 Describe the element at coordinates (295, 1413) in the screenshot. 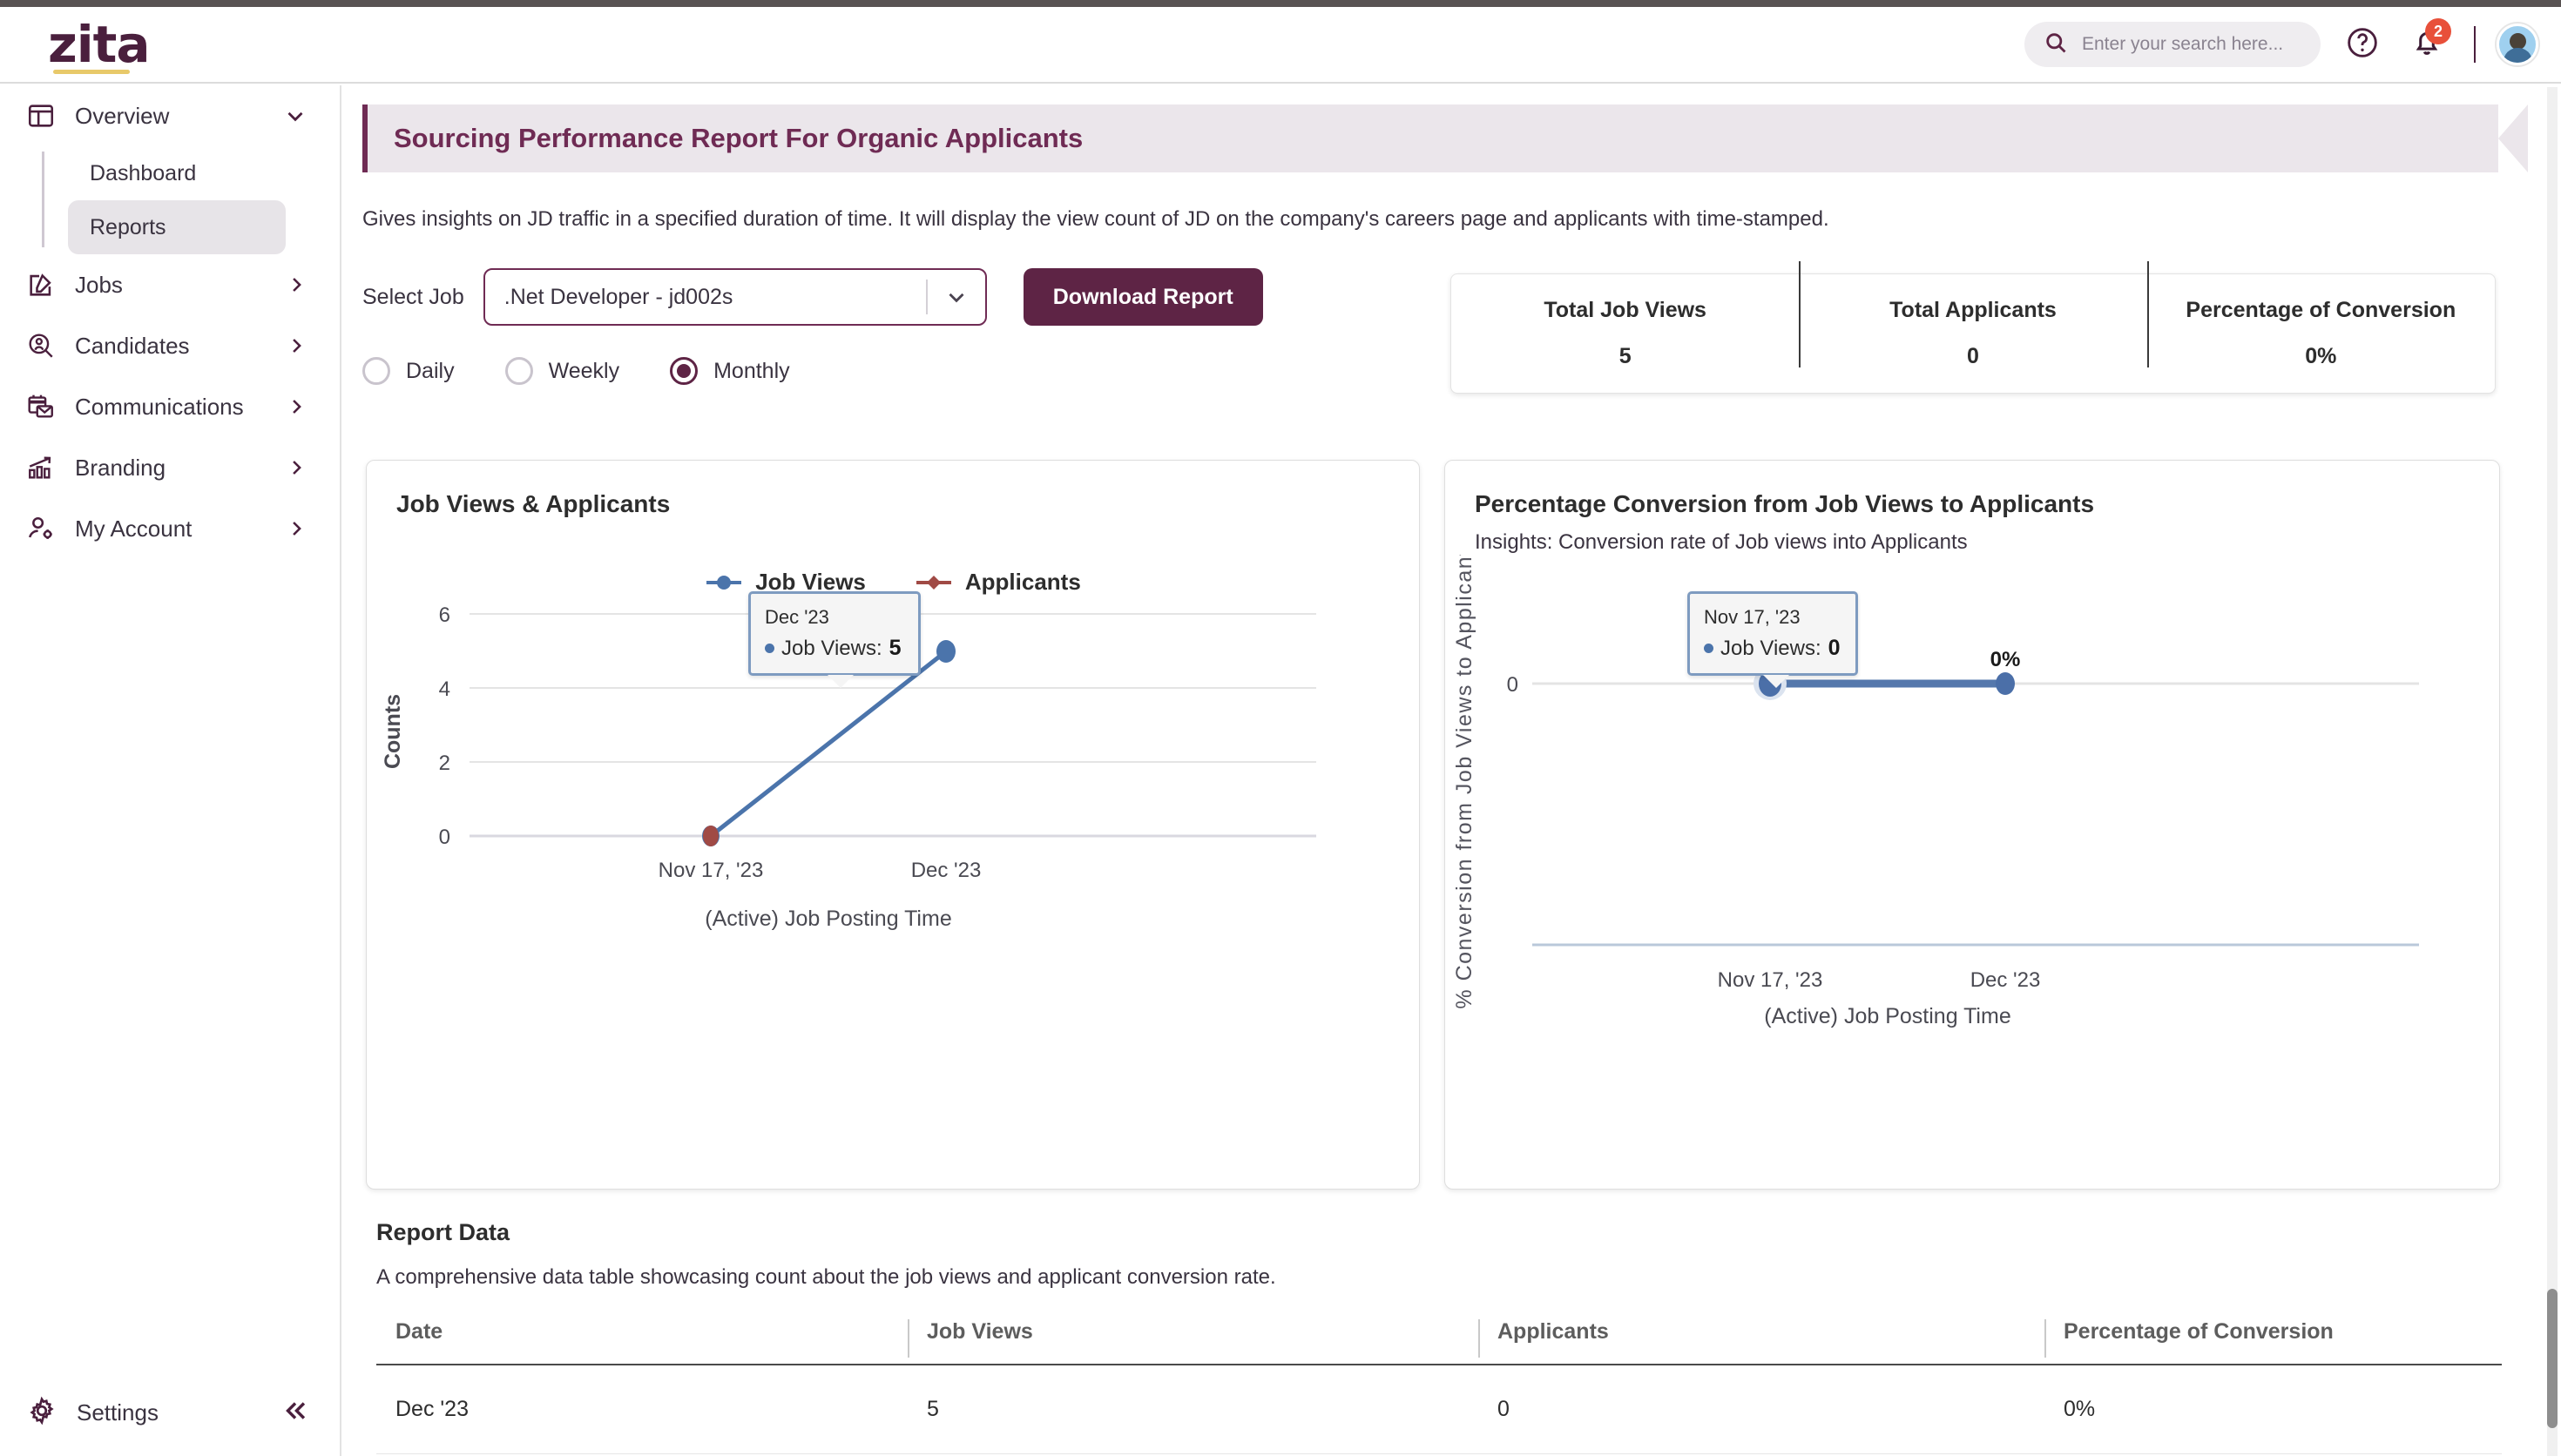

I see `chevrons-left-icon` at that location.